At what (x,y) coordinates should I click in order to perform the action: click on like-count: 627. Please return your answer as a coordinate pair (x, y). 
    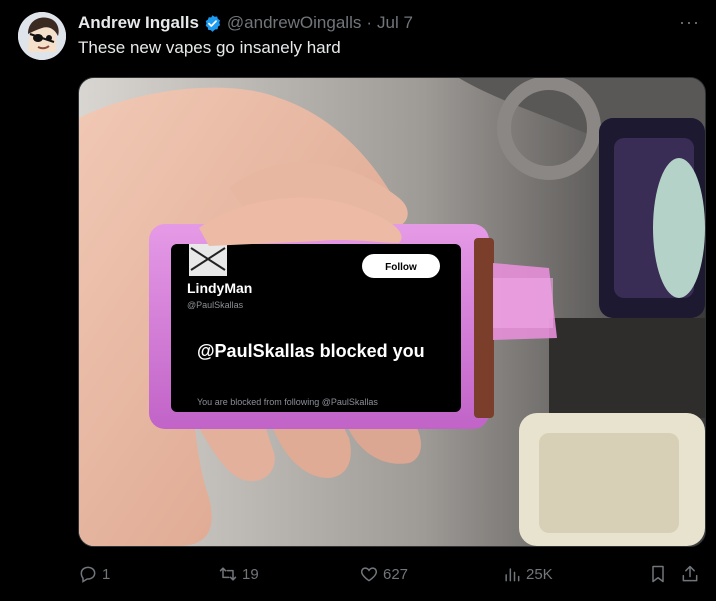
    Looking at the image, I should click on (396, 574).